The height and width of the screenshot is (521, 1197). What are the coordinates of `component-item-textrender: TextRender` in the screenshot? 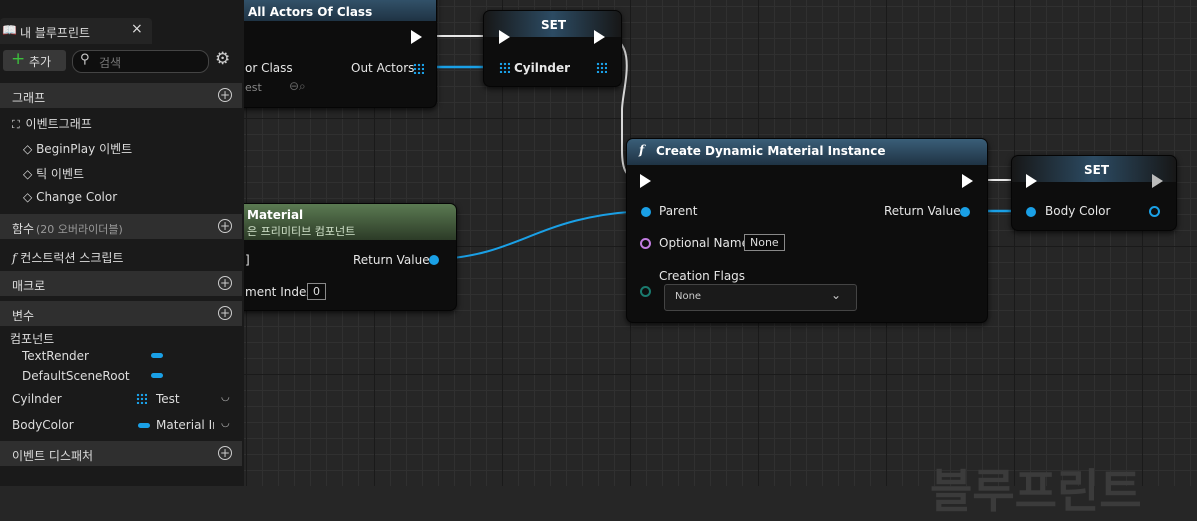 It's located at (55, 356).